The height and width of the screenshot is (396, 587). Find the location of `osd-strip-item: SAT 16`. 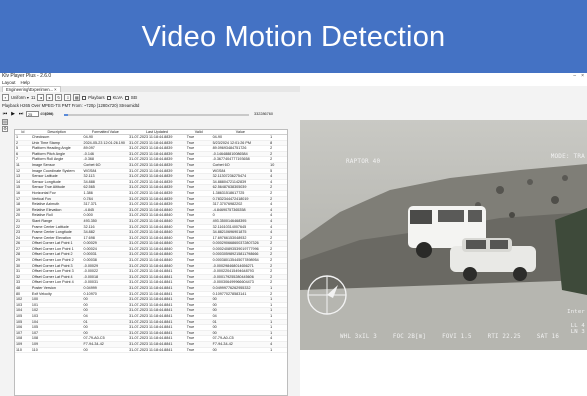

osd-strip-item: SAT 16 is located at coordinates (548, 336).